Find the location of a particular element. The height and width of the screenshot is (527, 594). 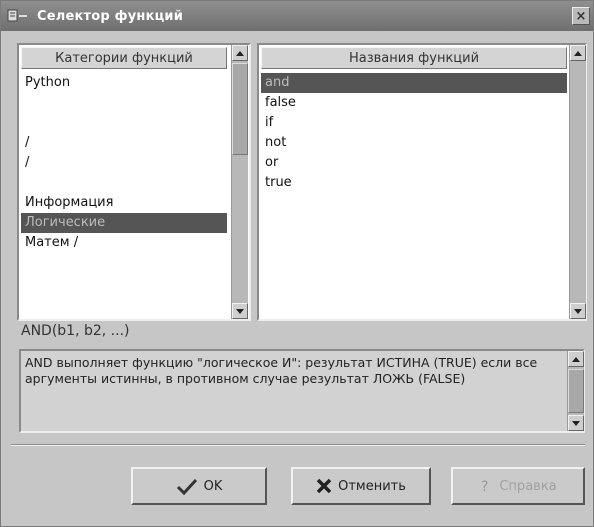

description-scrollbar is located at coordinates (575, 391).